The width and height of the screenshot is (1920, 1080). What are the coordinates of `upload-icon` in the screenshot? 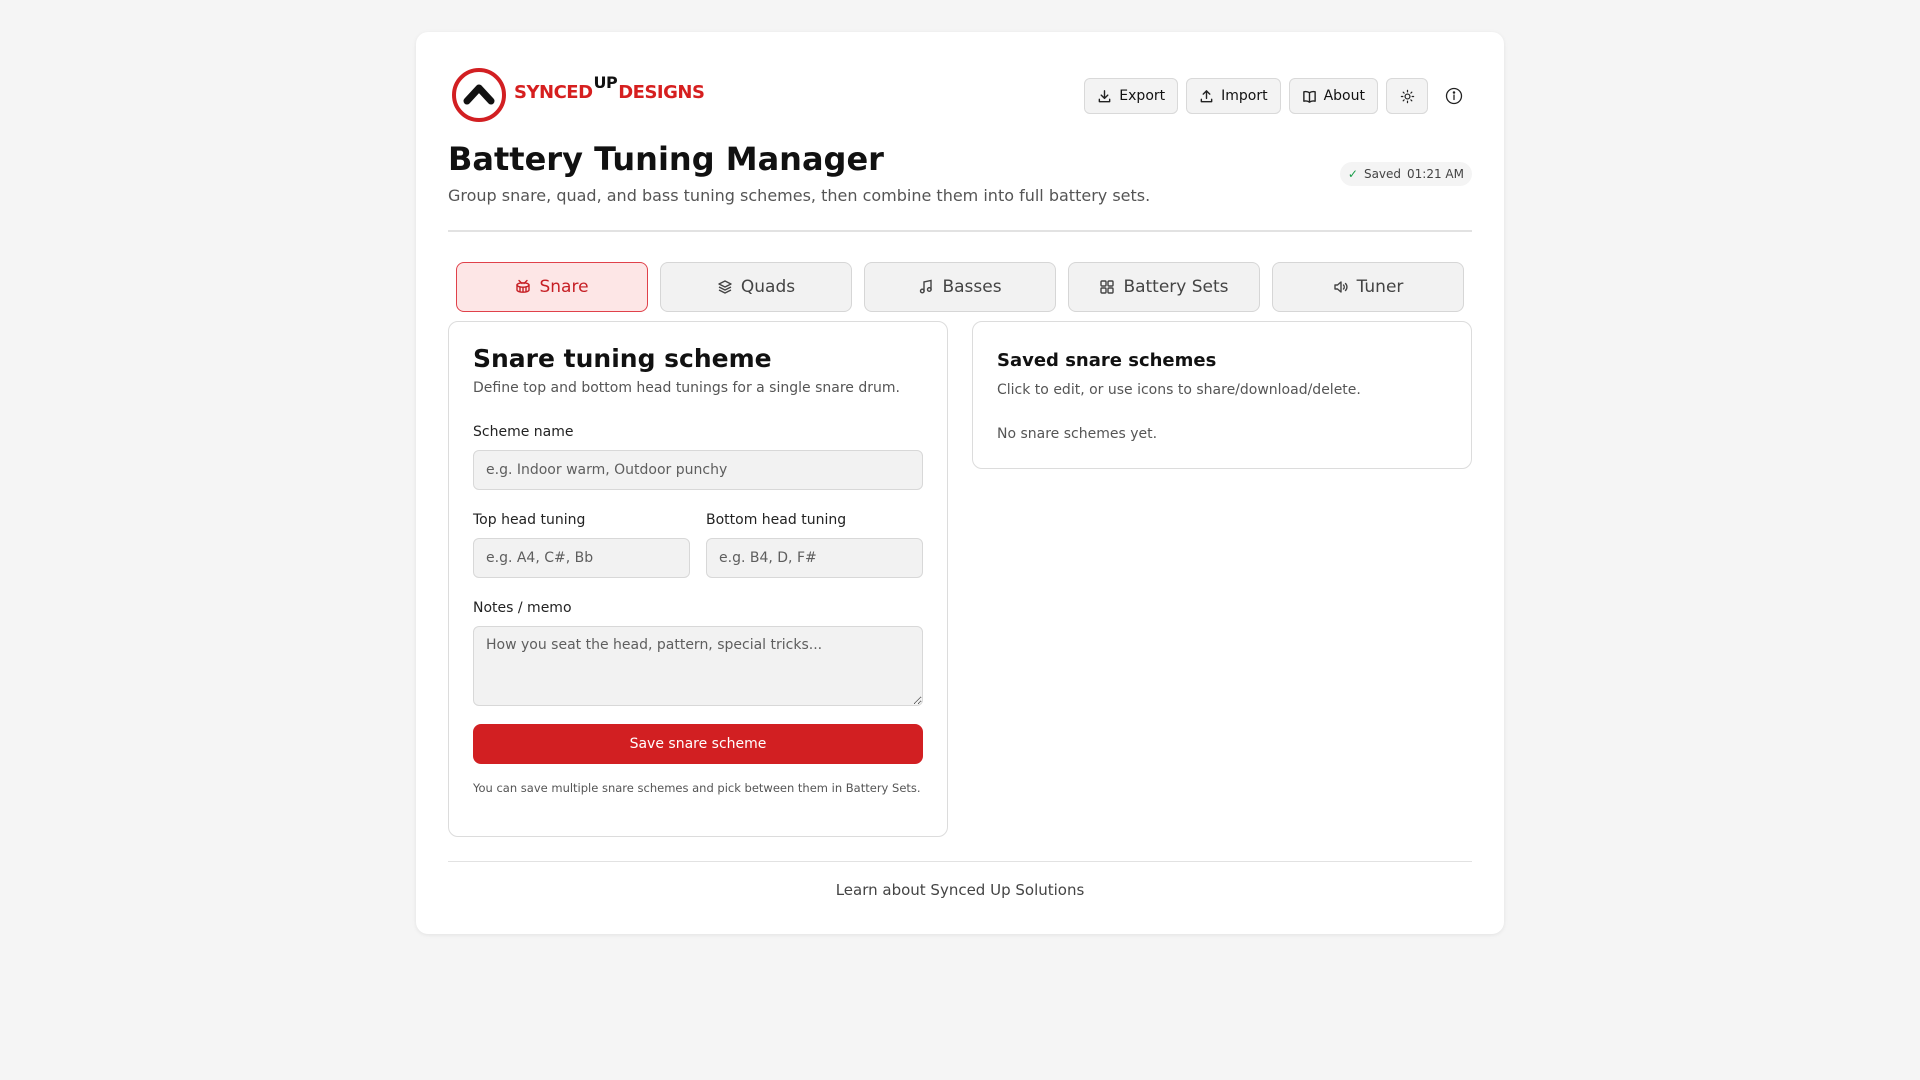 It's located at (1206, 95).